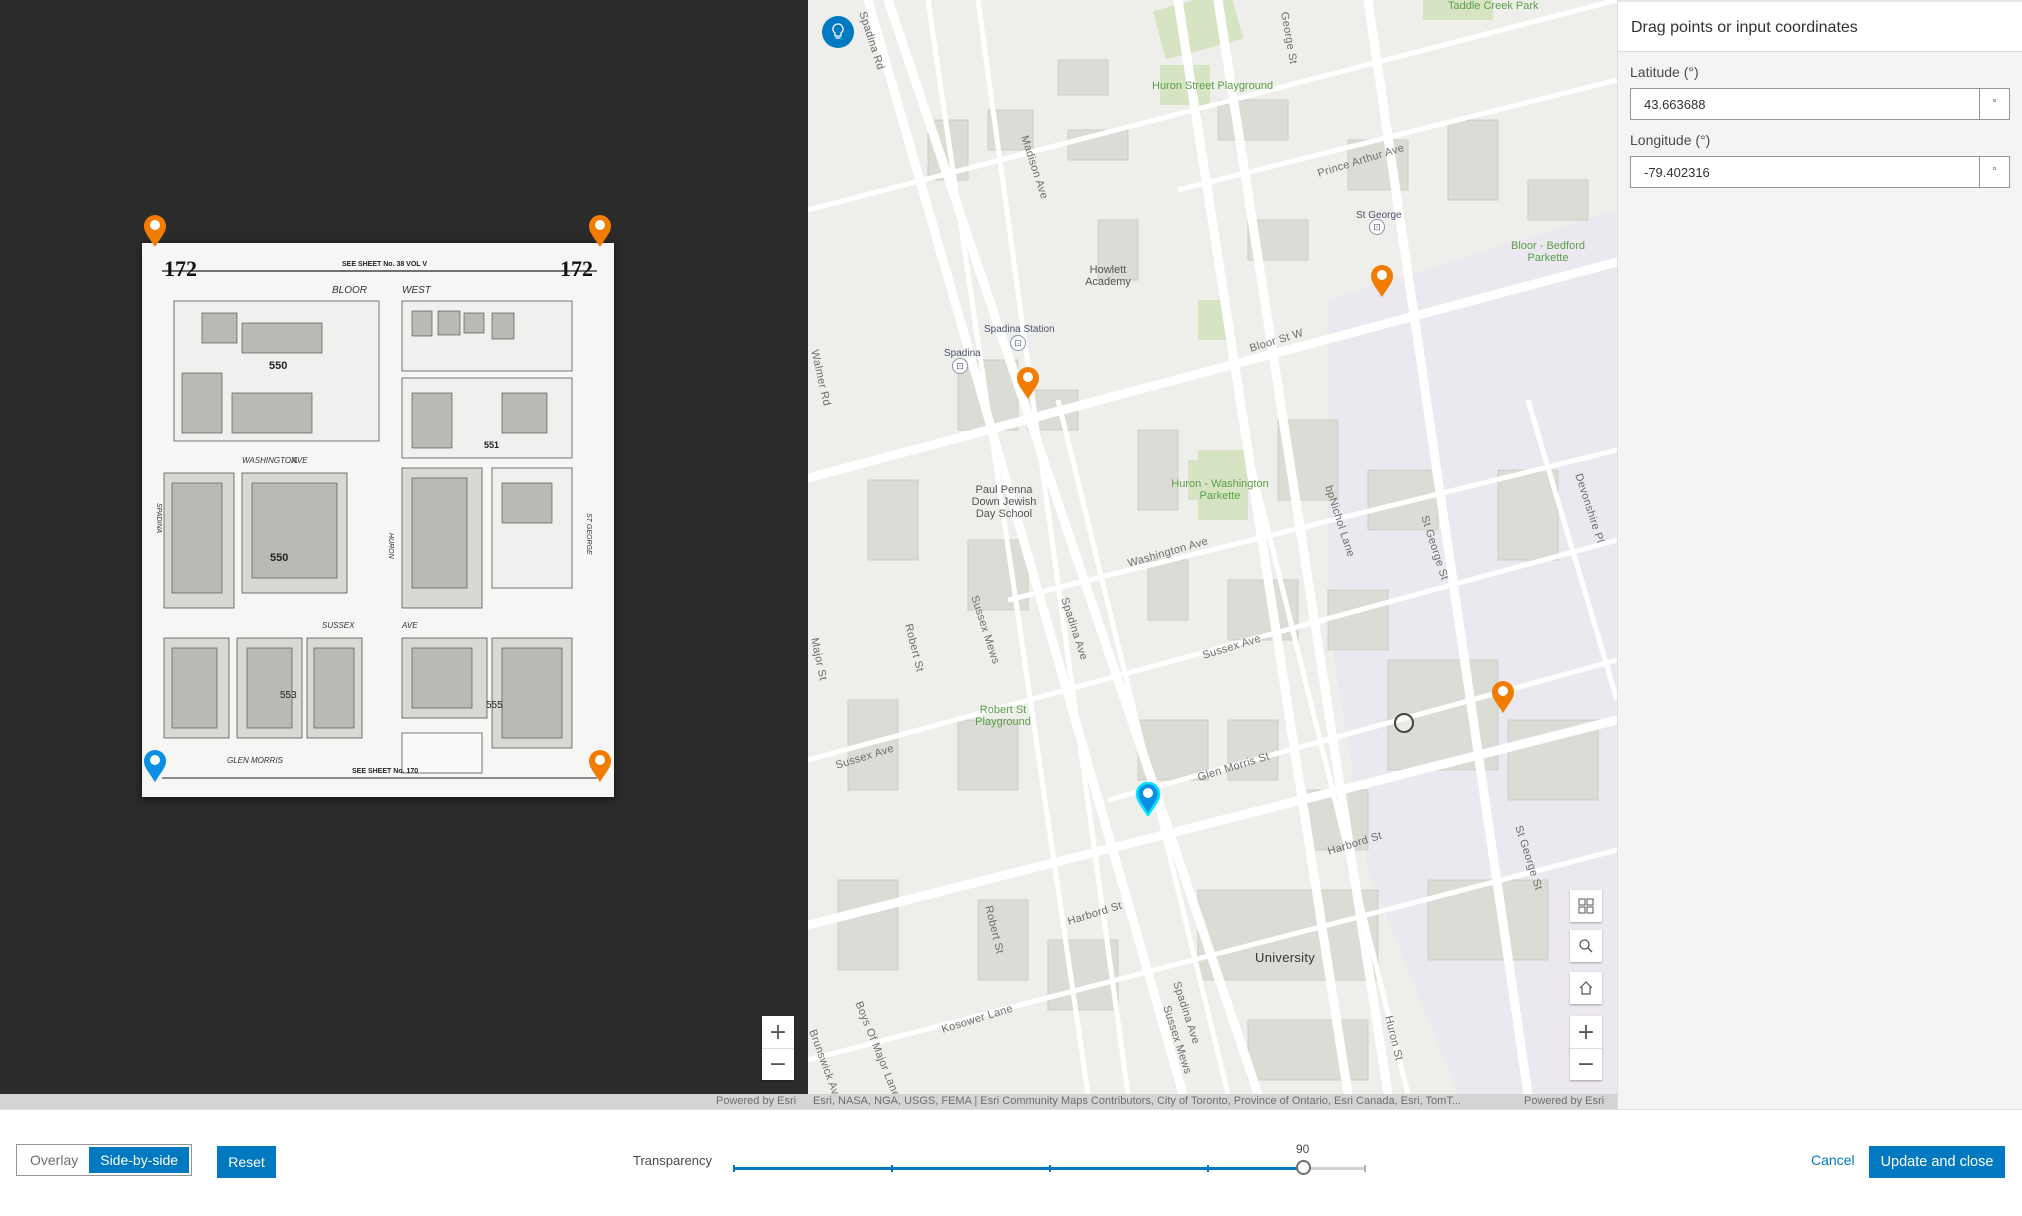 This screenshot has width=2022, height=1216. I want to click on latitude-unit: °, so click(1994, 104).